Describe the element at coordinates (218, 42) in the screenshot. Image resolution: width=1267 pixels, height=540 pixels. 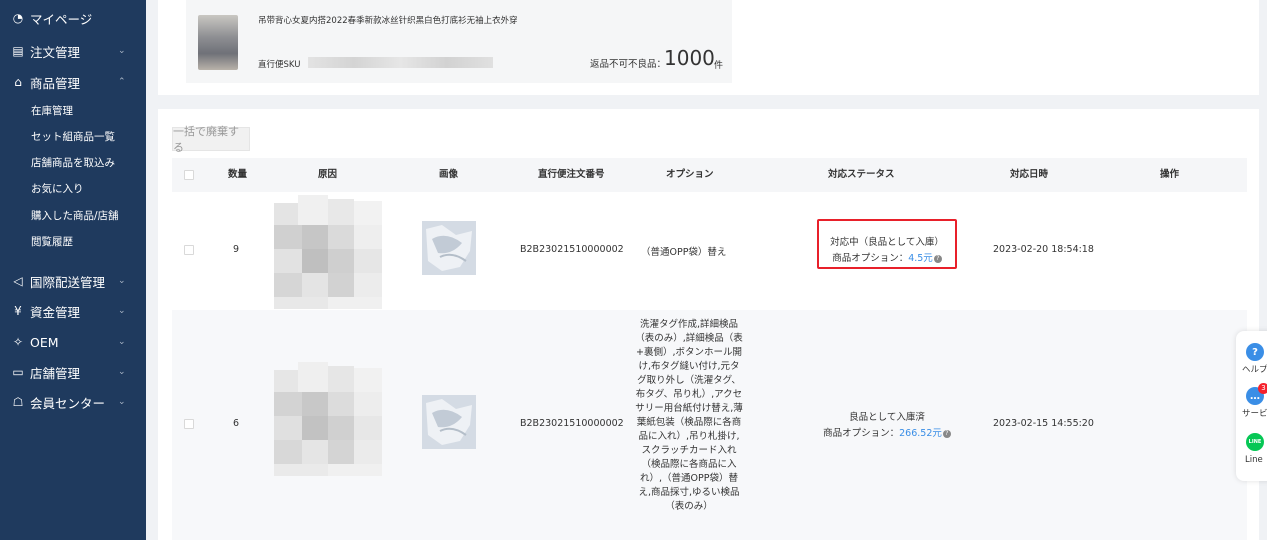
I see `product-thumbnail` at that location.